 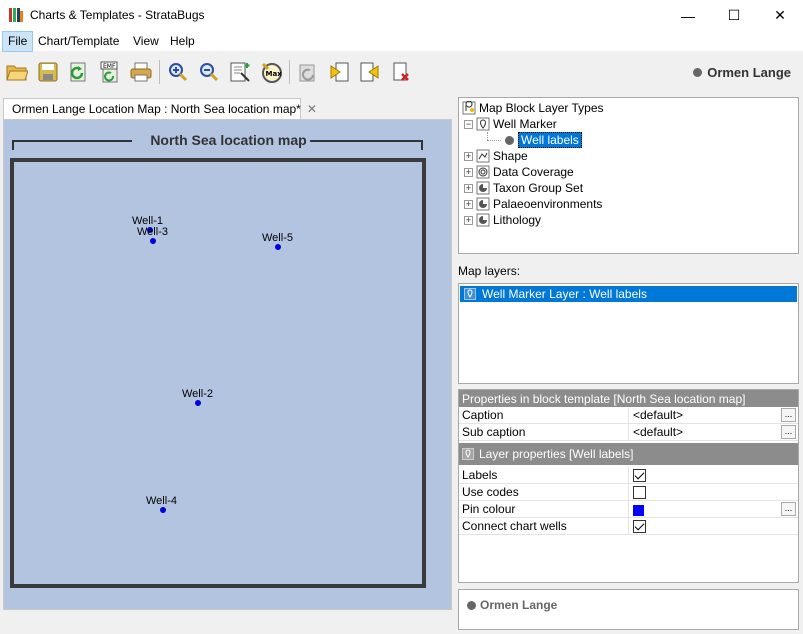 I want to click on next-page-button, so click(x=370, y=72).